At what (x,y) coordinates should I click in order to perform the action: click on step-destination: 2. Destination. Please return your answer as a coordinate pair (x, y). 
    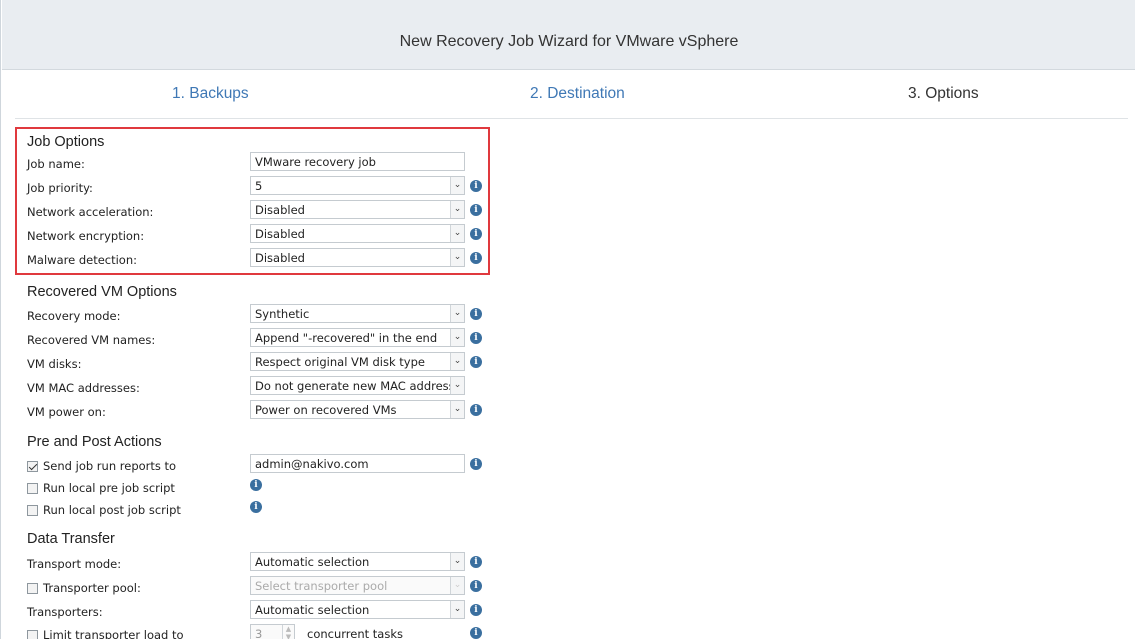
    Looking at the image, I should click on (577, 94).